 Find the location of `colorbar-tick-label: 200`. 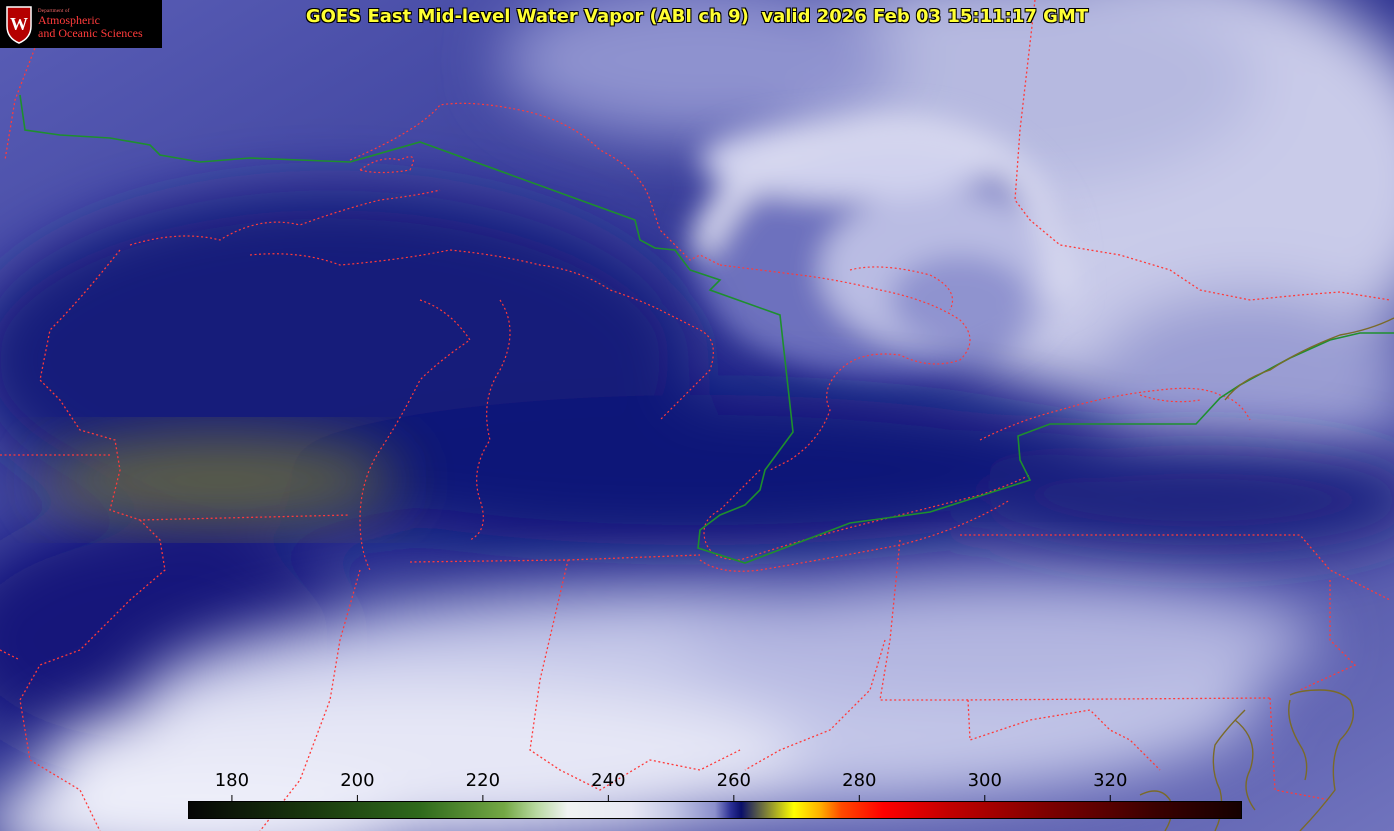

colorbar-tick-label: 200 is located at coordinates (357, 780).